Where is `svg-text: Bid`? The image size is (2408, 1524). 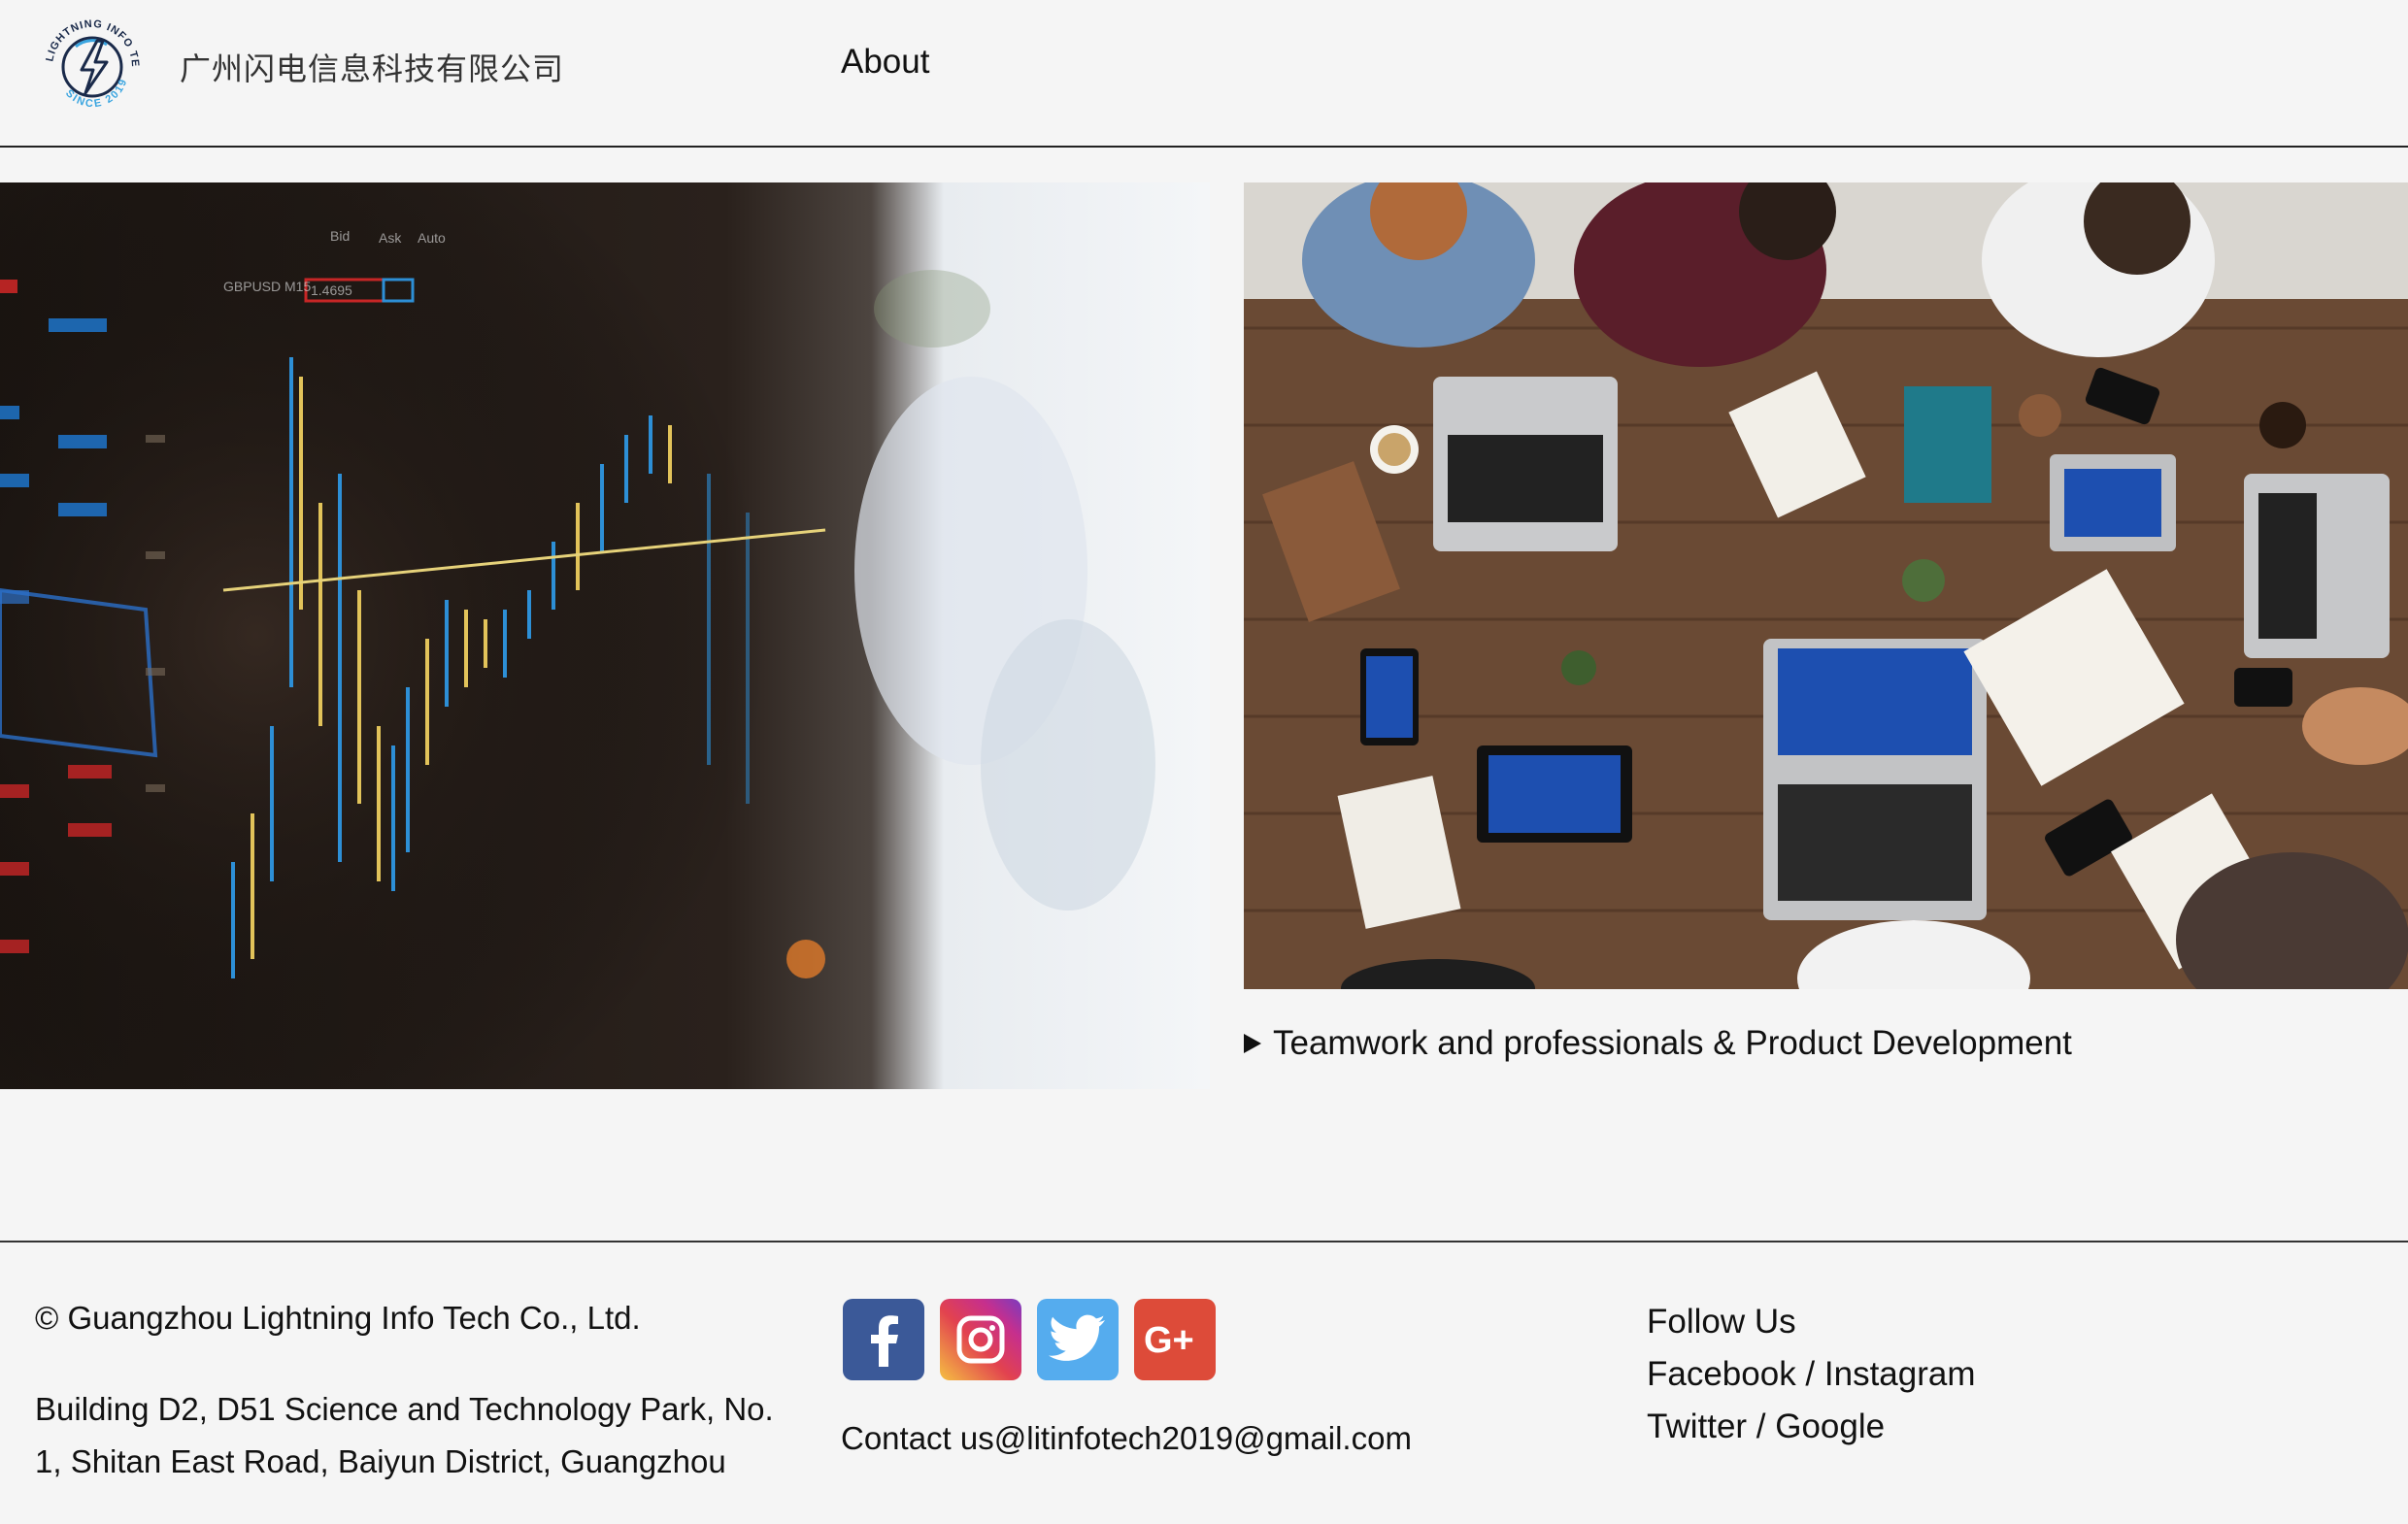
svg-text: Bid is located at coordinates (340, 236).